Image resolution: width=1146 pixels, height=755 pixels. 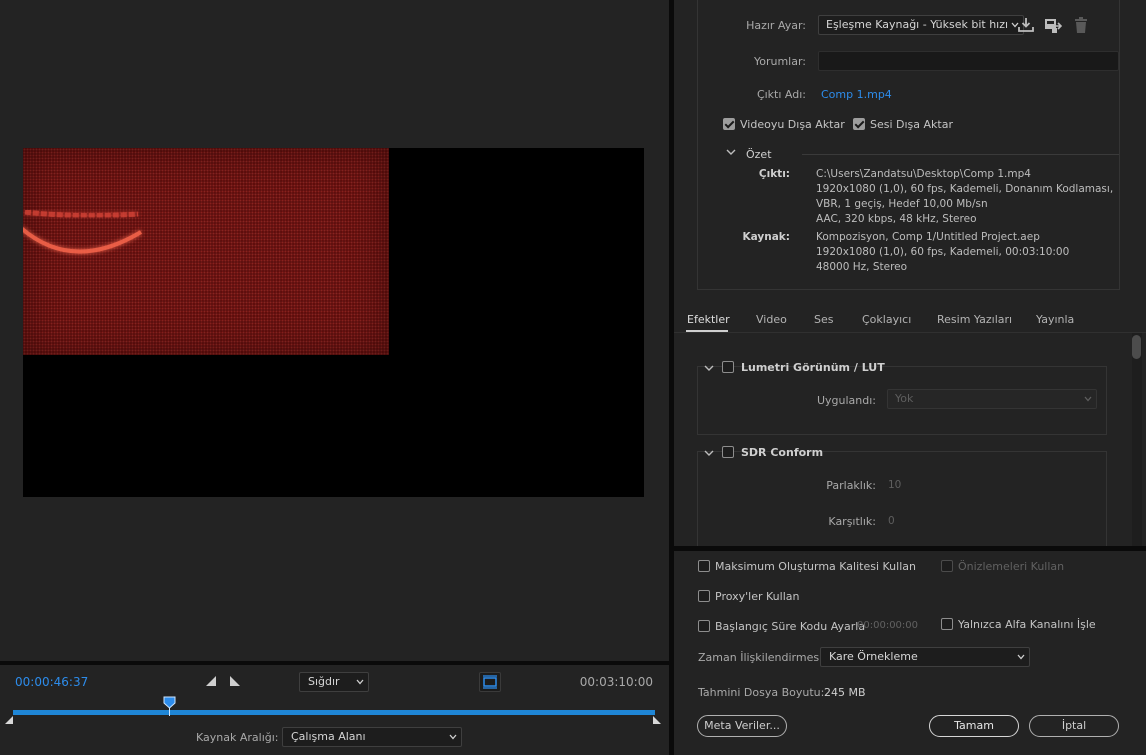 What do you see at coordinates (776, 25) in the screenshot?
I see `preset-label: Hazır Ayar:` at bounding box center [776, 25].